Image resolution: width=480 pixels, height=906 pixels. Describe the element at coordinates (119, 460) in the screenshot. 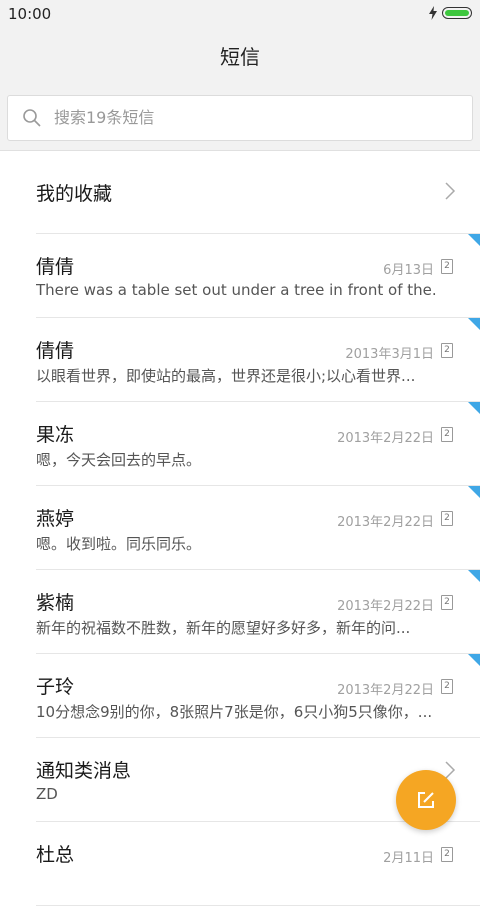

I see `message-preview: 嗯，今天会回去的早点。` at that location.